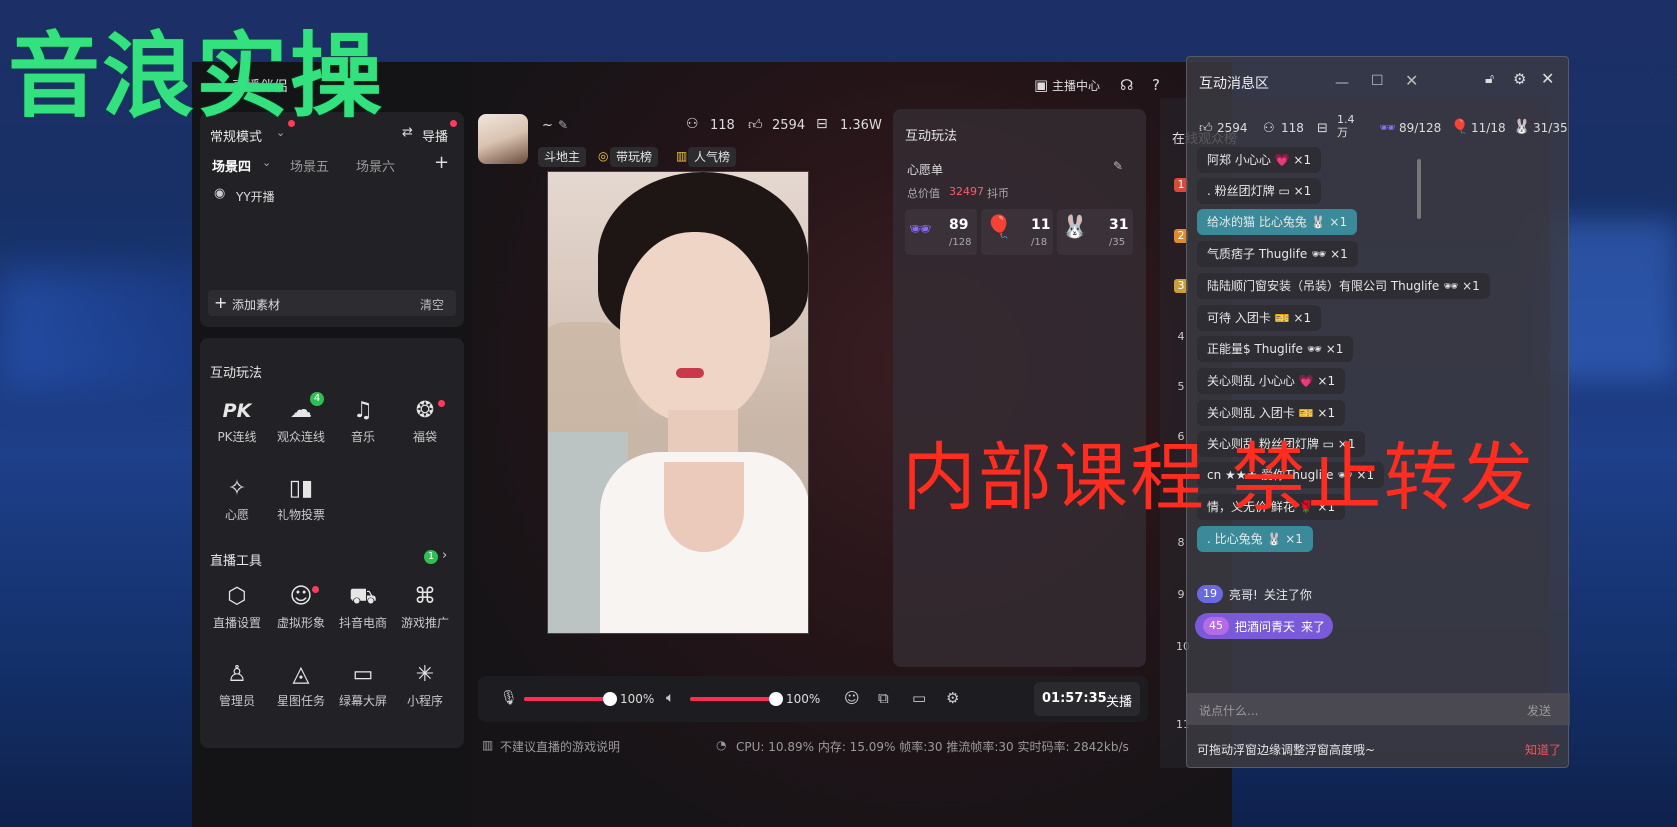 This screenshot has height=827, width=1677. Describe the element at coordinates (503, 139) in the screenshot. I see `avatar` at that location.